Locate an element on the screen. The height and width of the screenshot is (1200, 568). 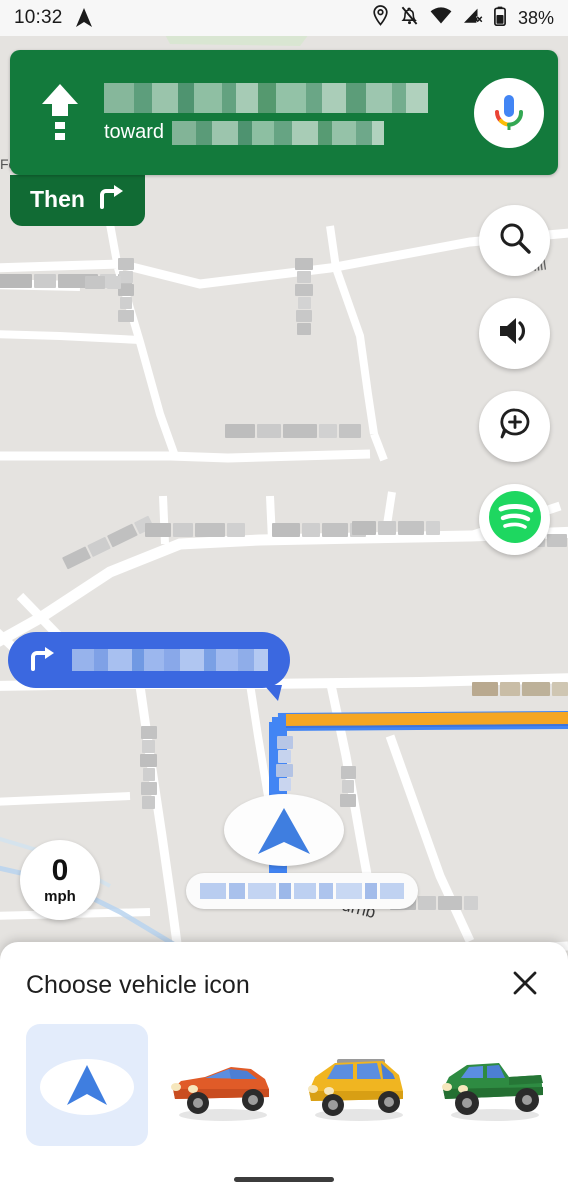
notifications-off-icon is located at coordinates (409, 18).